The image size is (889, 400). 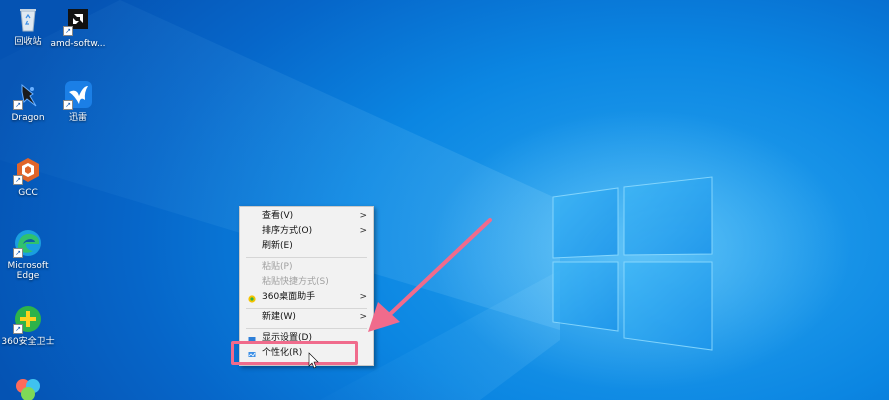 What do you see at coordinates (28, 42) in the screenshot?
I see `desktop-icon-label: 回收站` at bounding box center [28, 42].